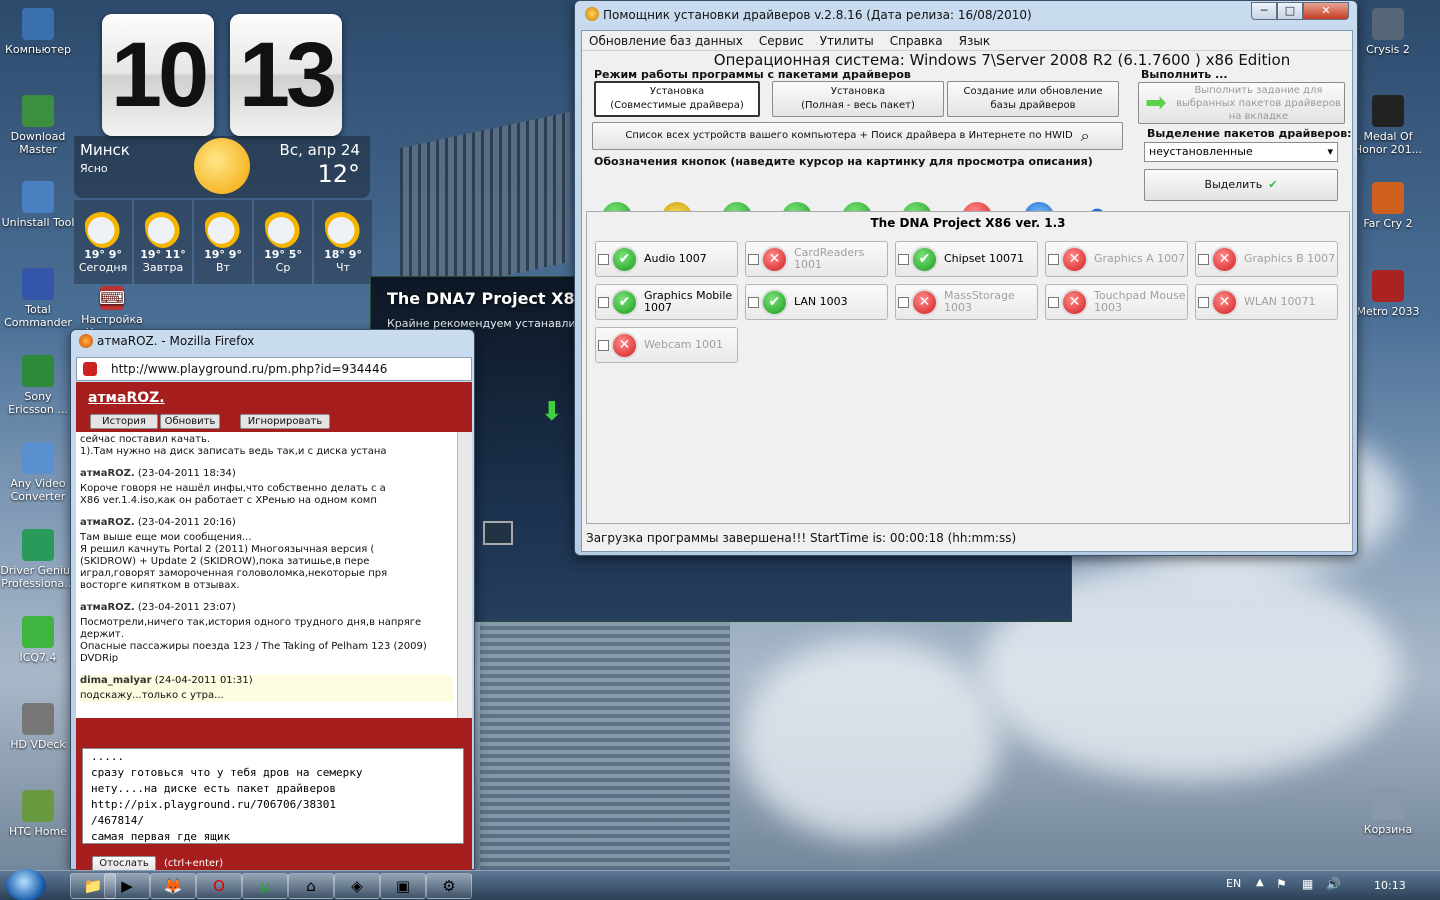 The height and width of the screenshot is (900, 1440). Describe the element at coordinates (38, 640) in the screenshot. I see `desktop-icon: ICQ7.4` at that location.